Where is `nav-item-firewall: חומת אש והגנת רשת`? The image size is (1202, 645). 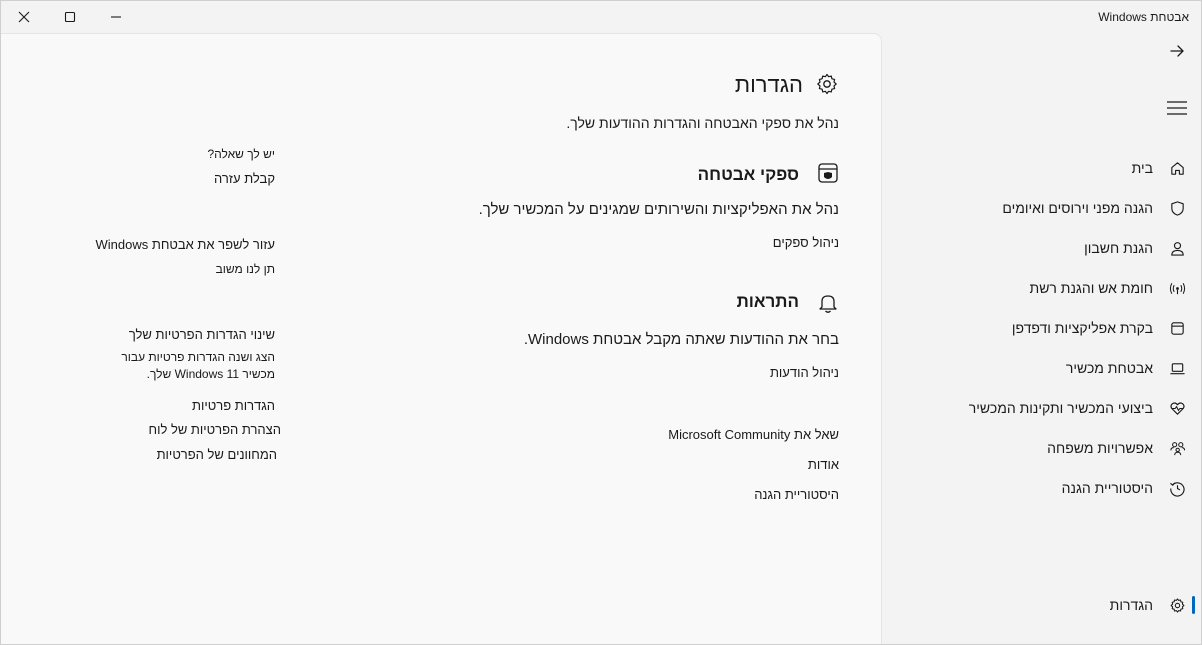 nav-item-firewall: חומת אש והגנת רשת is located at coordinates (1042, 288).